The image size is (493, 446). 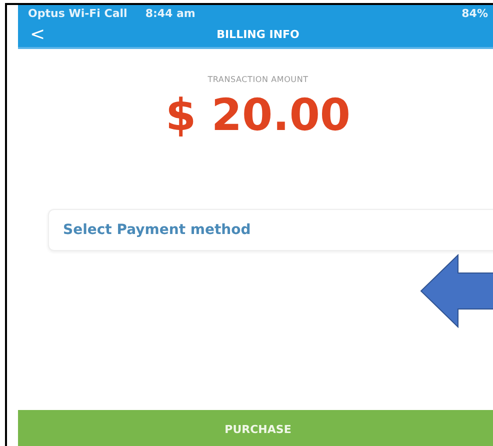 What do you see at coordinates (78, 13) in the screenshot?
I see `carrier-text: Optus Wi-Fi Call` at bounding box center [78, 13].